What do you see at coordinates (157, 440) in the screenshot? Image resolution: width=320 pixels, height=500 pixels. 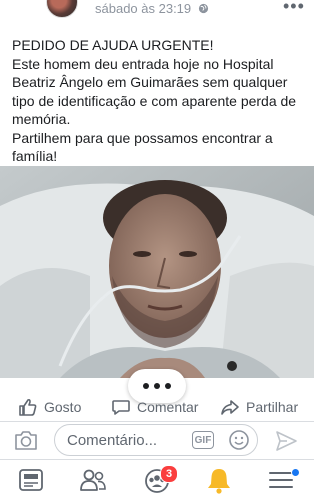 I see `comment-composer: GIF` at bounding box center [157, 440].